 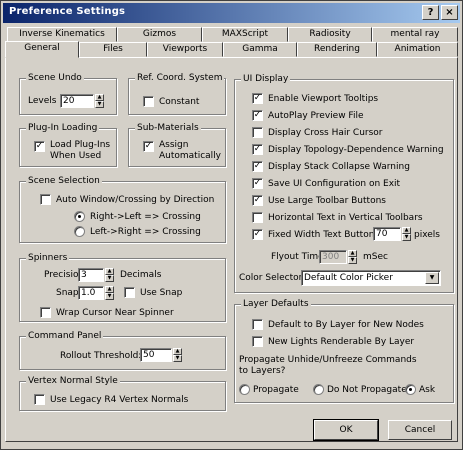 I want to click on enable-tooltips-checkbox: ✓, so click(x=257, y=98).